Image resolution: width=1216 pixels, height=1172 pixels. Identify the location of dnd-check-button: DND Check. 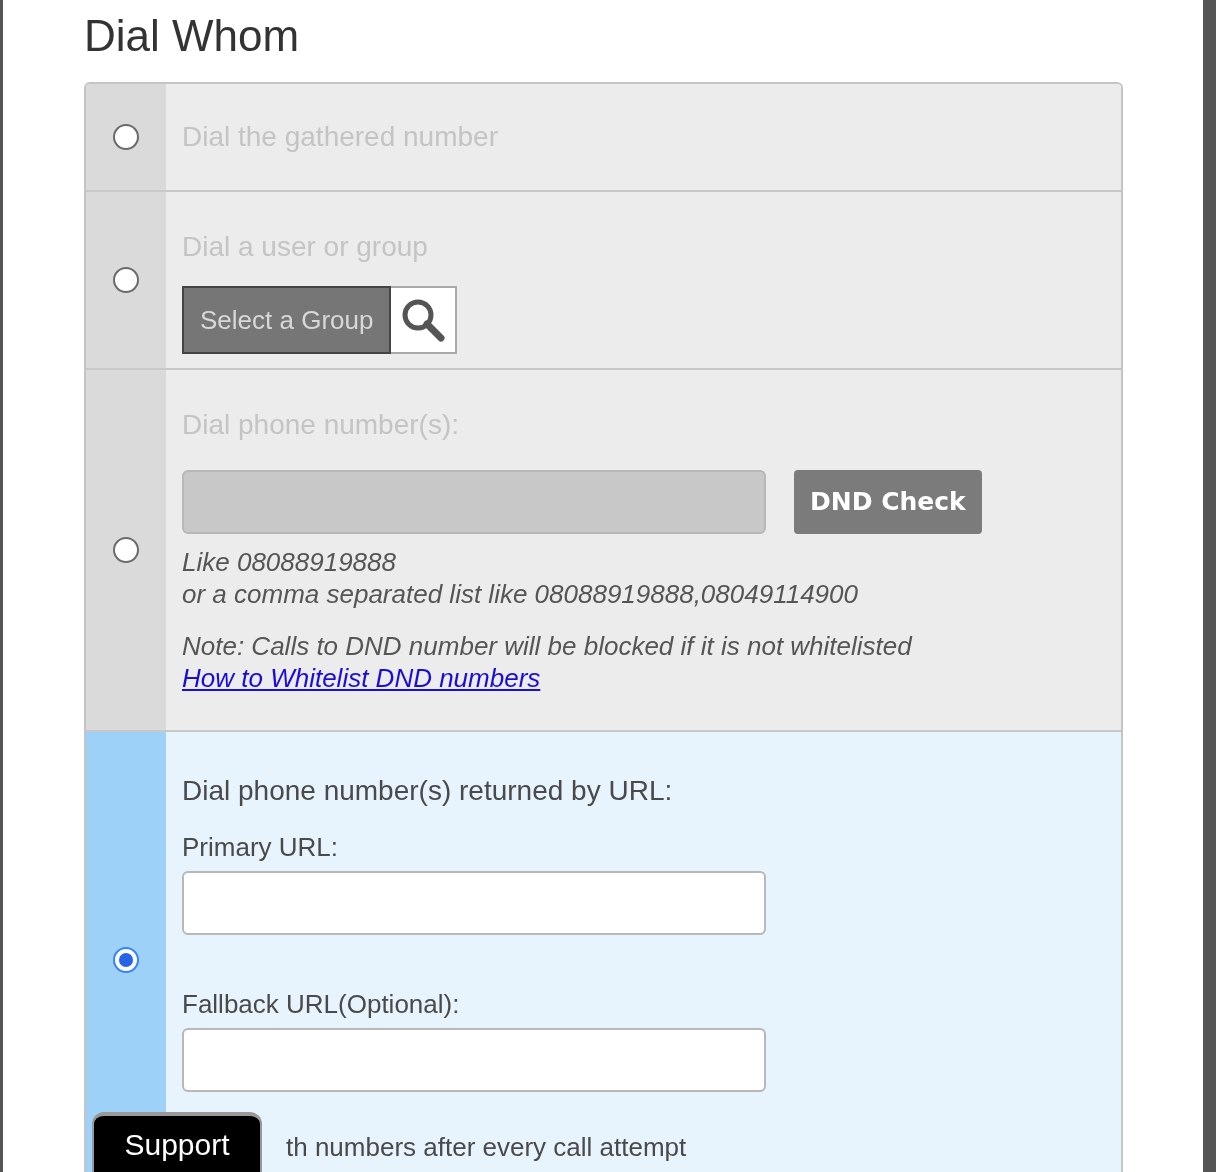
(888, 502).